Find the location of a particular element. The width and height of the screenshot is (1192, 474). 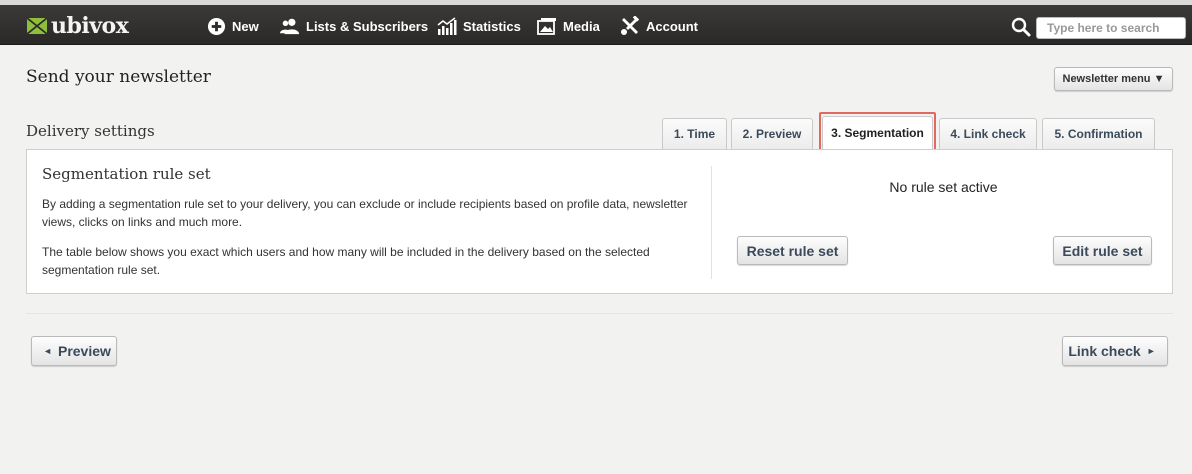

nav-new: New is located at coordinates (232, 26).